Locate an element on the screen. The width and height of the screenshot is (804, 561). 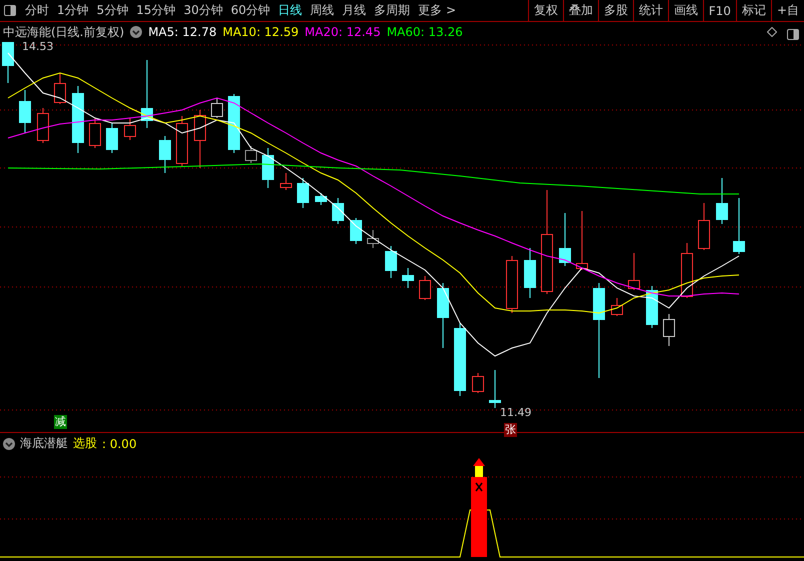
period-tab: 日线 is located at coordinates (290, 10).